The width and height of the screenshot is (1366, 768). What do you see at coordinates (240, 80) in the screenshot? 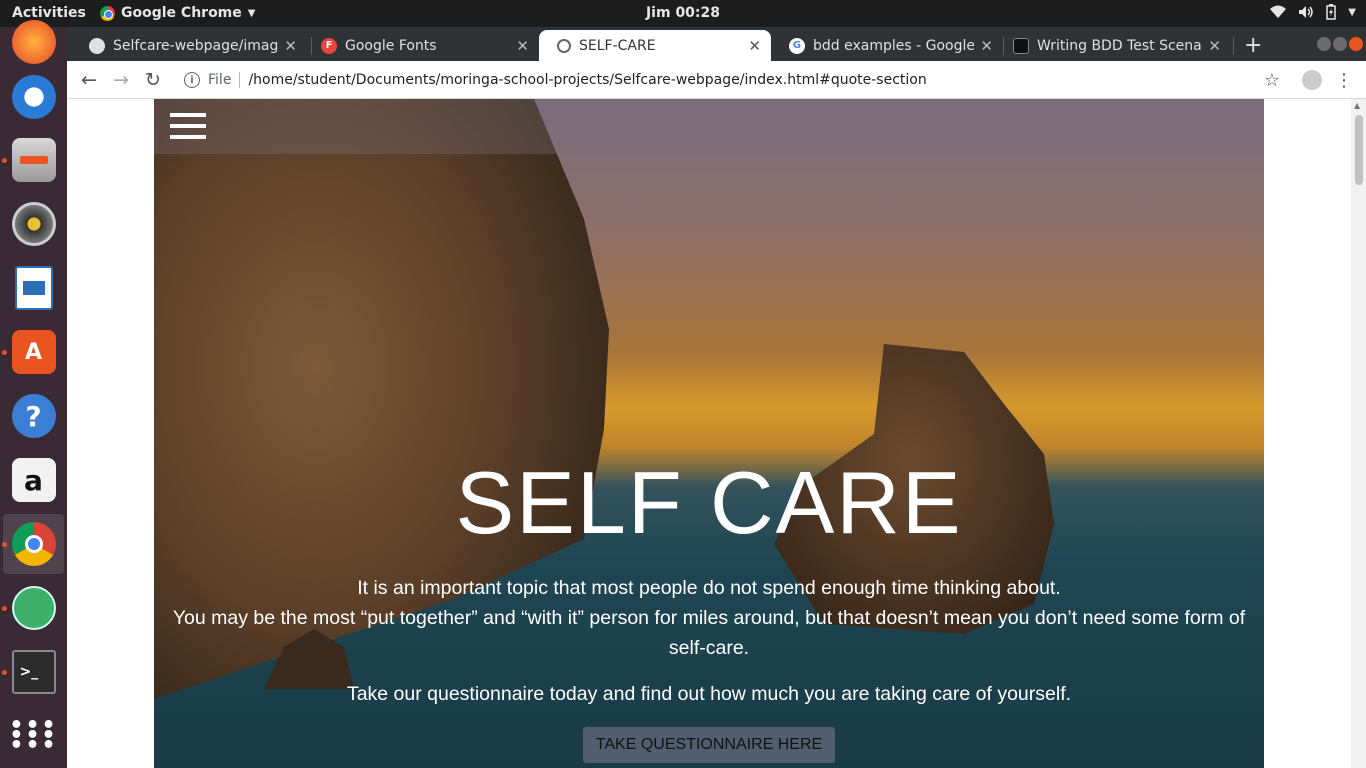
I see `divider` at bounding box center [240, 80].